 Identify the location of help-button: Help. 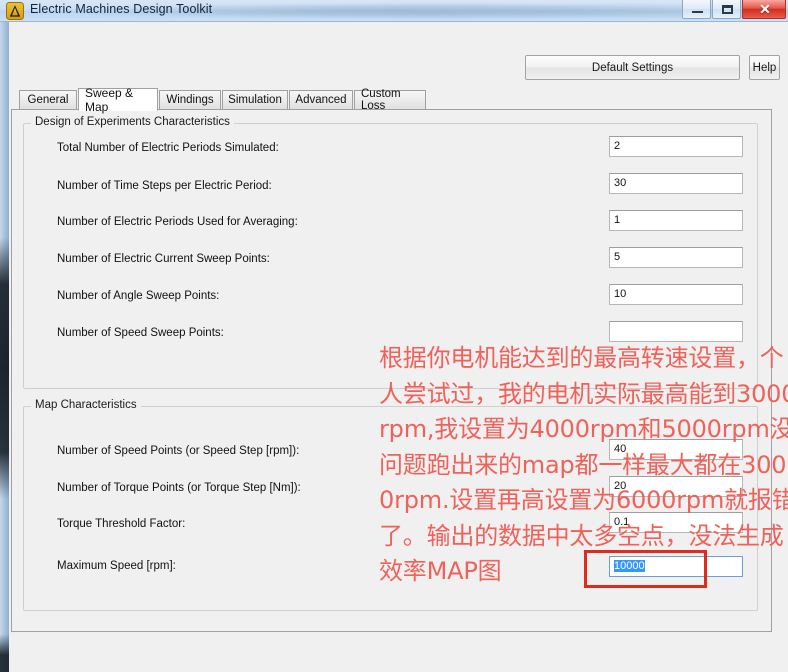
(764, 67).